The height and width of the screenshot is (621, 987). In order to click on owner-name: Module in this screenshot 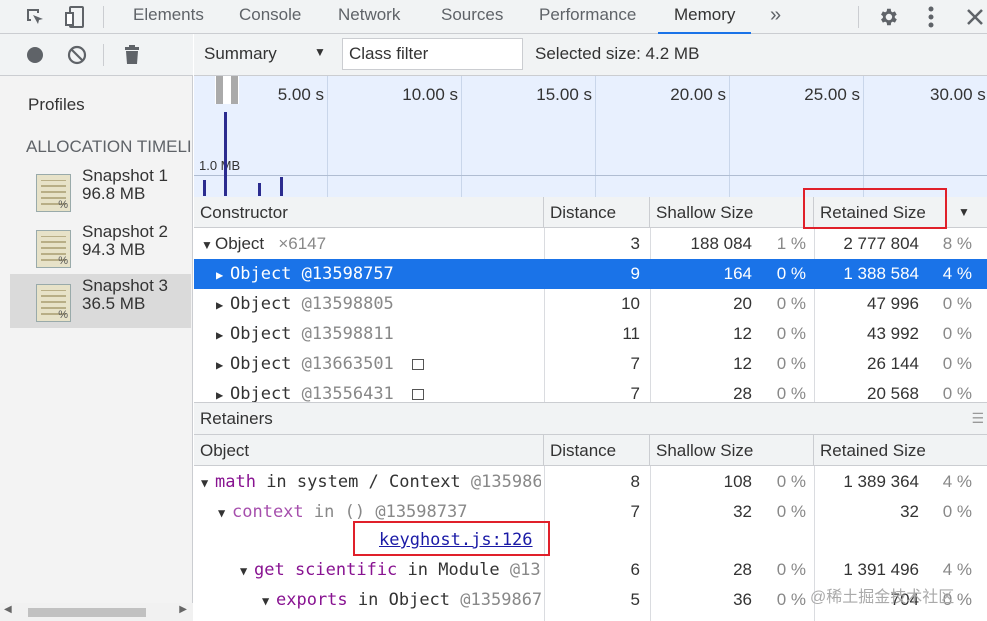, I will do `click(469, 570)`.